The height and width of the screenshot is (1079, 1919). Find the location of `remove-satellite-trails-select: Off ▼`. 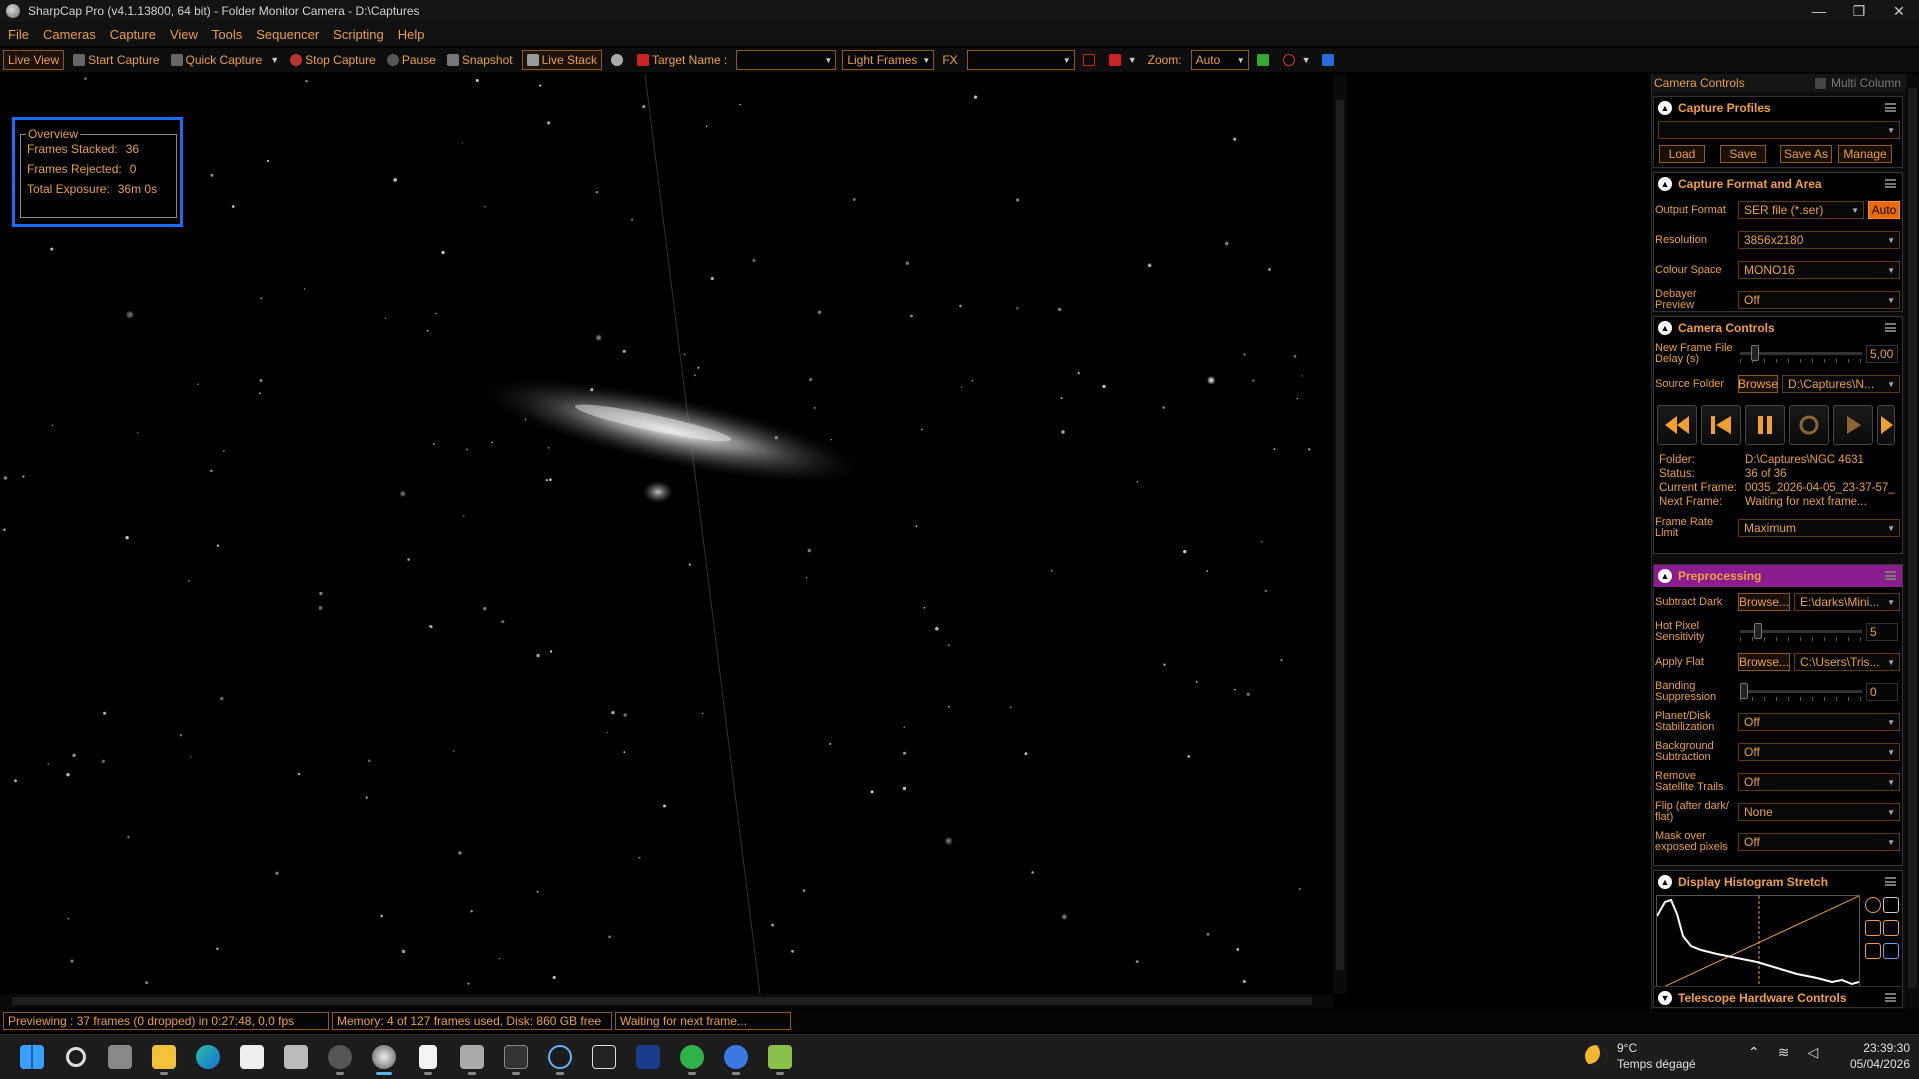

remove-satellite-trails-select: Off ▼ is located at coordinates (1819, 782).